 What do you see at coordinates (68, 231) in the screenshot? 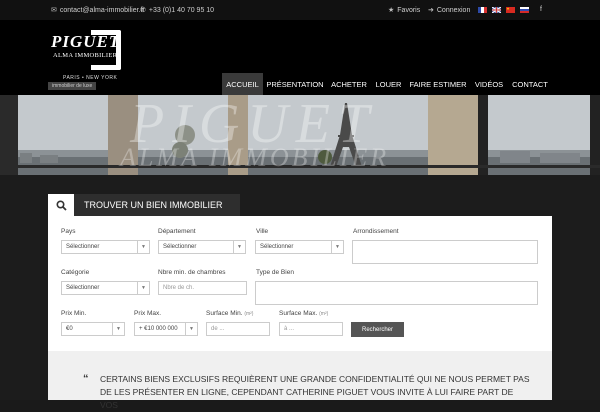
I see `country-label: Pays` at bounding box center [68, 231].